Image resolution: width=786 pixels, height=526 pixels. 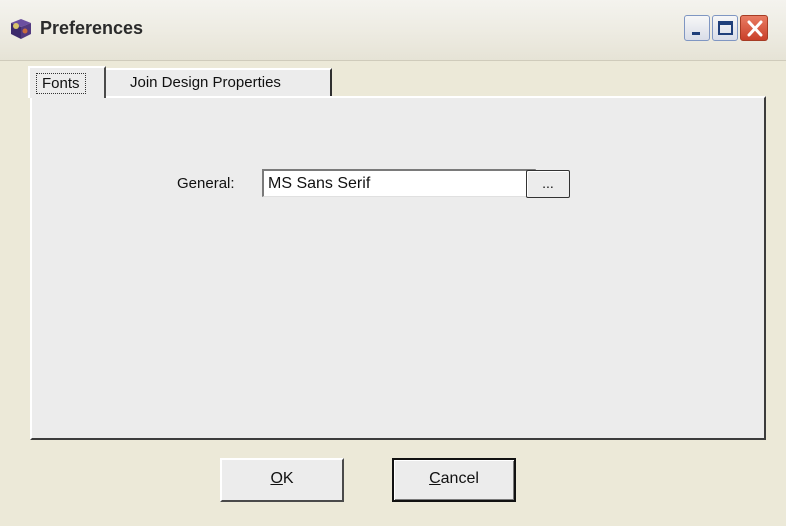 I want to click on ok-button: OK, so click(x=282, y=480).